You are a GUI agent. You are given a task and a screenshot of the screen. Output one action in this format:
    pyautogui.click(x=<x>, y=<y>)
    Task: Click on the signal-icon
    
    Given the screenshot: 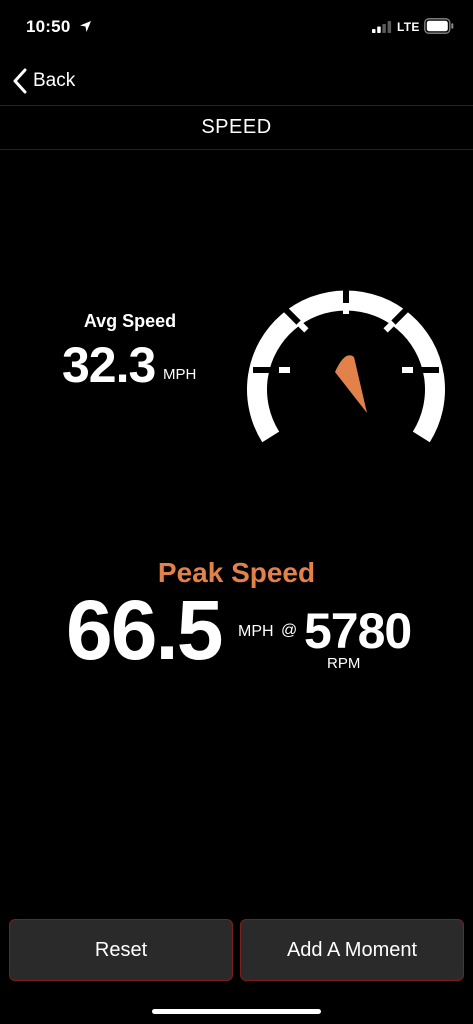 What is the action you would take?
    pyautogui.click(x=382, y=27)
    